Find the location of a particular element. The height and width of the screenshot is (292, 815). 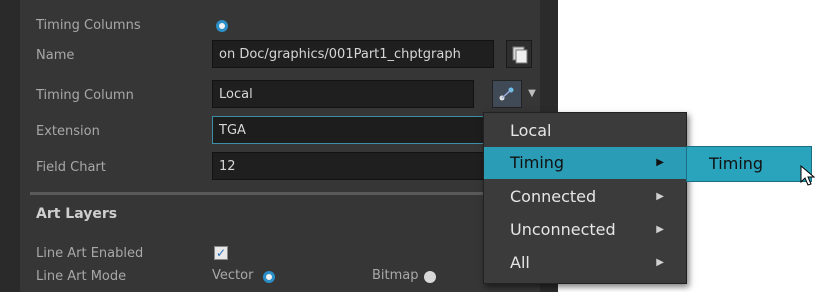

link-icon is located at coordinates (506, 94).